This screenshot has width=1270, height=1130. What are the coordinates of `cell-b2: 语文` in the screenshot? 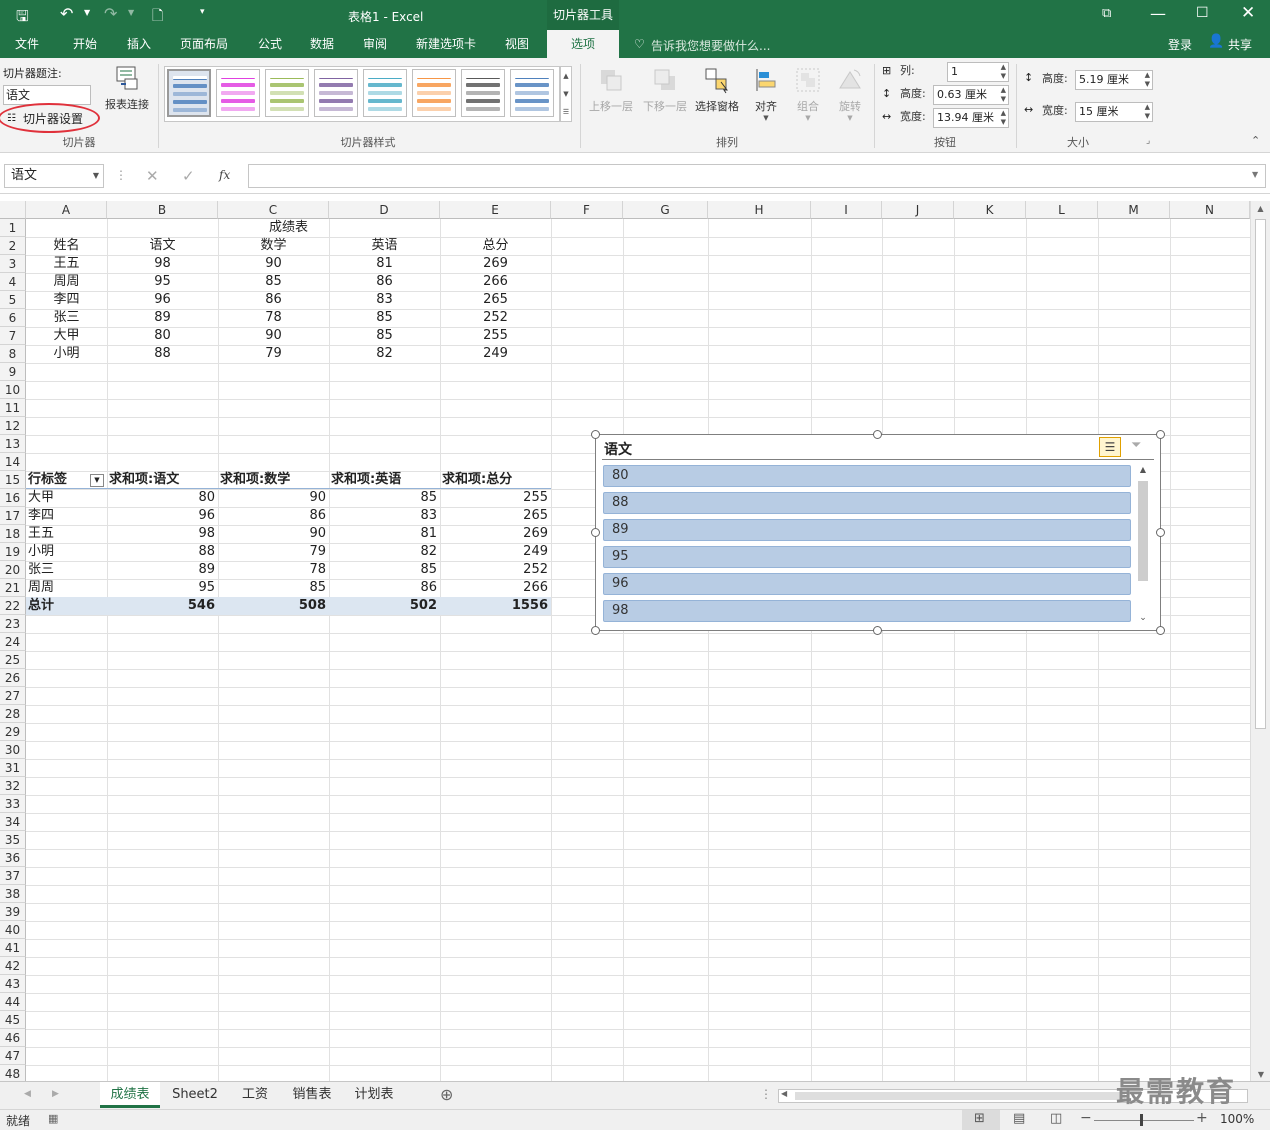 It's located at (162, 246).